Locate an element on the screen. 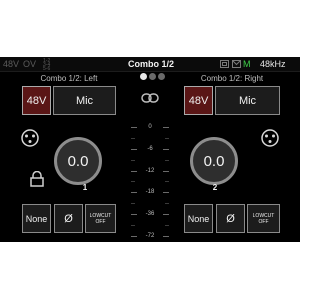  lowcut-left-button: LOWCUT OFF is located at coordinates (100, 218).